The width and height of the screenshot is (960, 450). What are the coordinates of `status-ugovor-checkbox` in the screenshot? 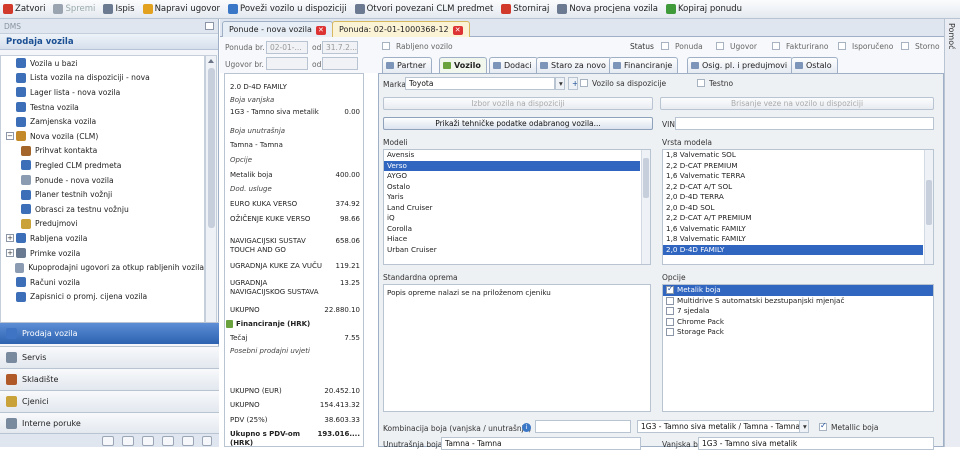 It's located at (720, 46).